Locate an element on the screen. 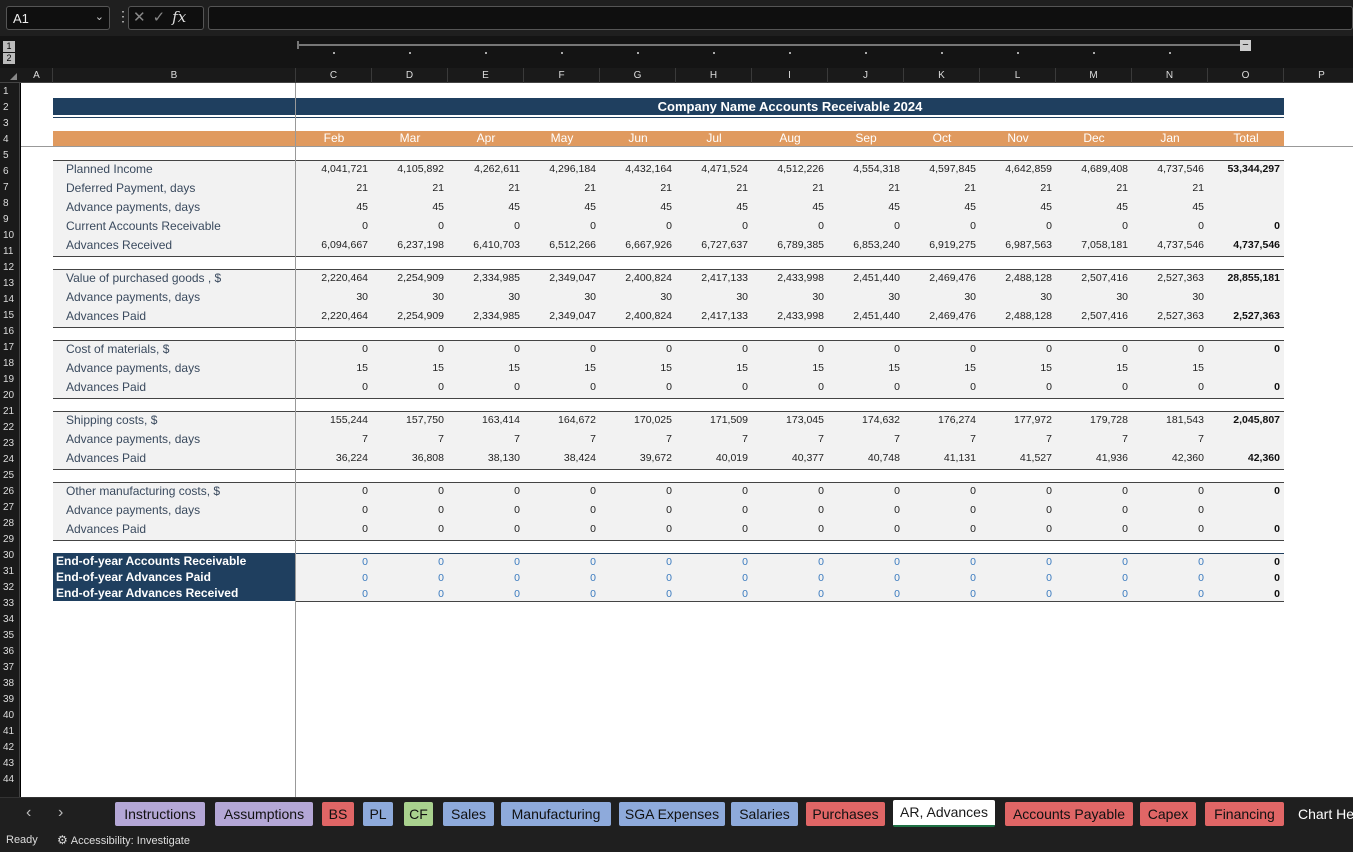 The image size is (1353, 852). sheet-tab: Sales is located at coordinates (468, 814).